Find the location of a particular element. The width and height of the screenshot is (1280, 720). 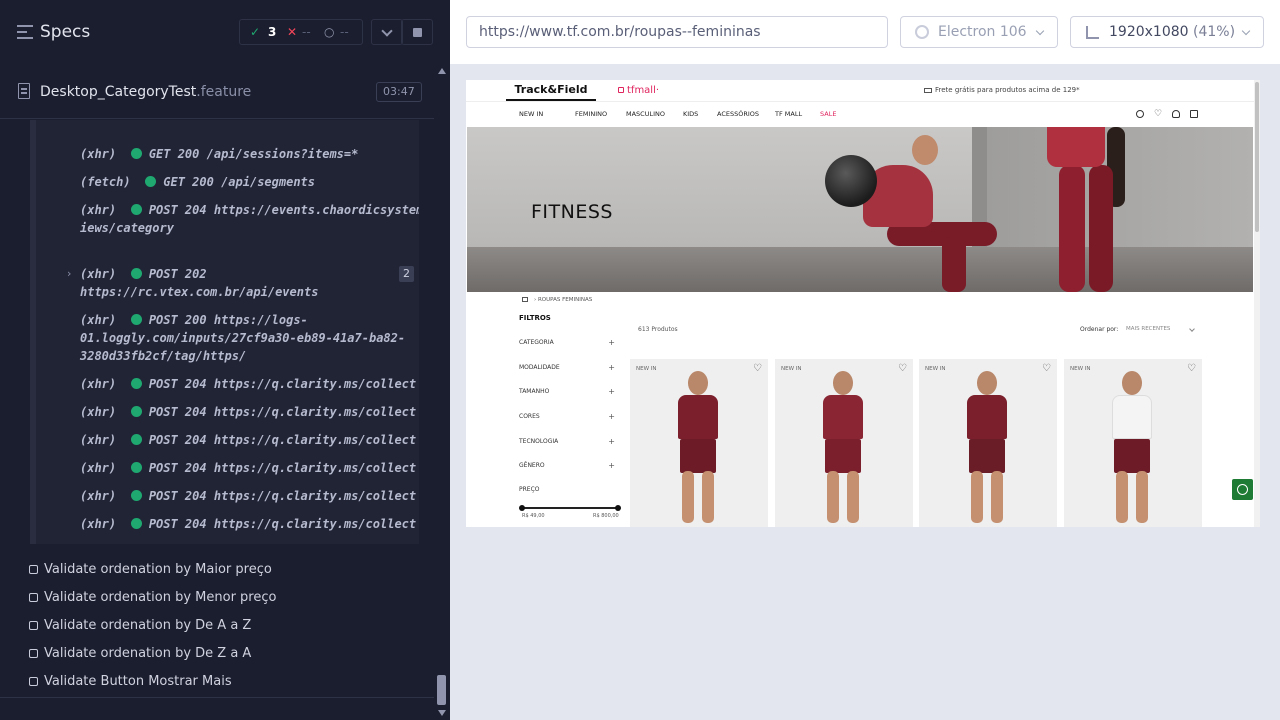

browser-selector: Electron 106 is located at coordinates (979, 32).